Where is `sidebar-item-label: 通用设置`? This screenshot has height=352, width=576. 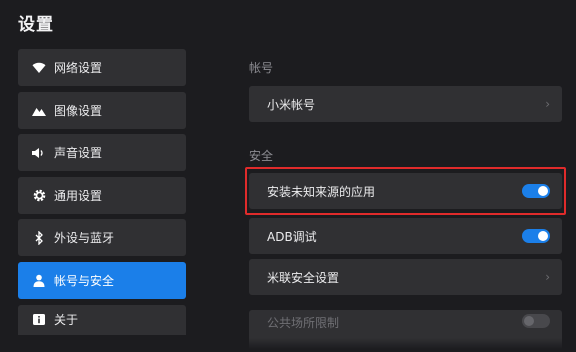
sidebar-item-label: 通用设置 is located at coordinates (78, 195).